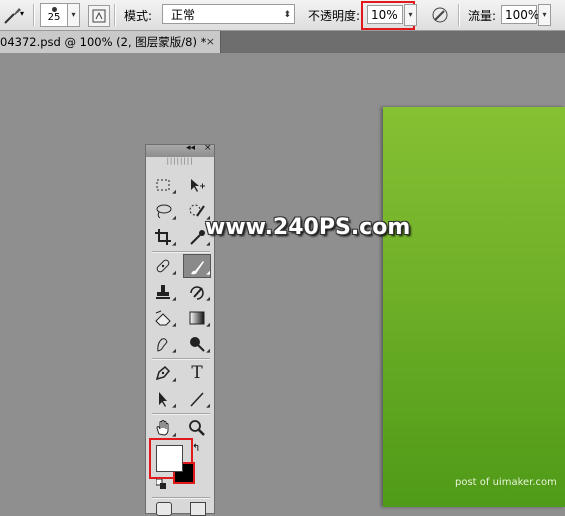 Image resolution: width=565 pixels, height=516 pixels. I want to click on blur-tool: ◢, so click(163, 344).